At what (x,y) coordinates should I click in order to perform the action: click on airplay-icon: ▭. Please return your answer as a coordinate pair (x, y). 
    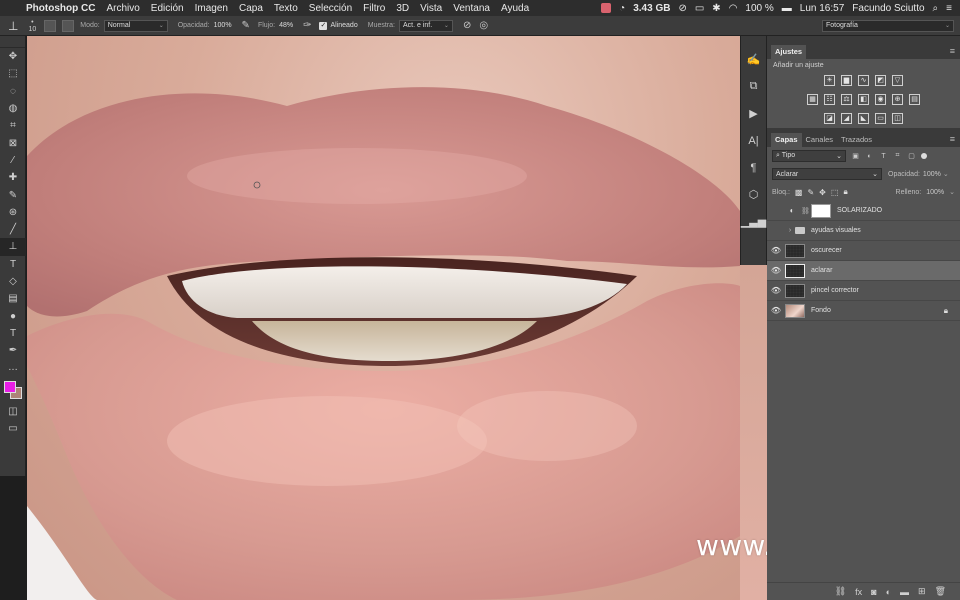
    Looking at the image, I should click on (699, 8).